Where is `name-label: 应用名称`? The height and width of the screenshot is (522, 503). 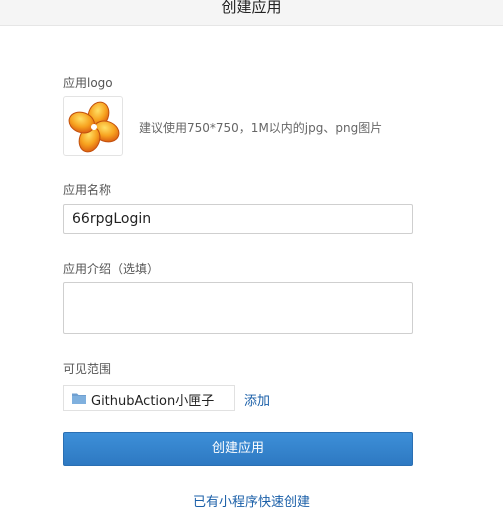
name-label: 应用名称 is located at coordinates (87, 190).